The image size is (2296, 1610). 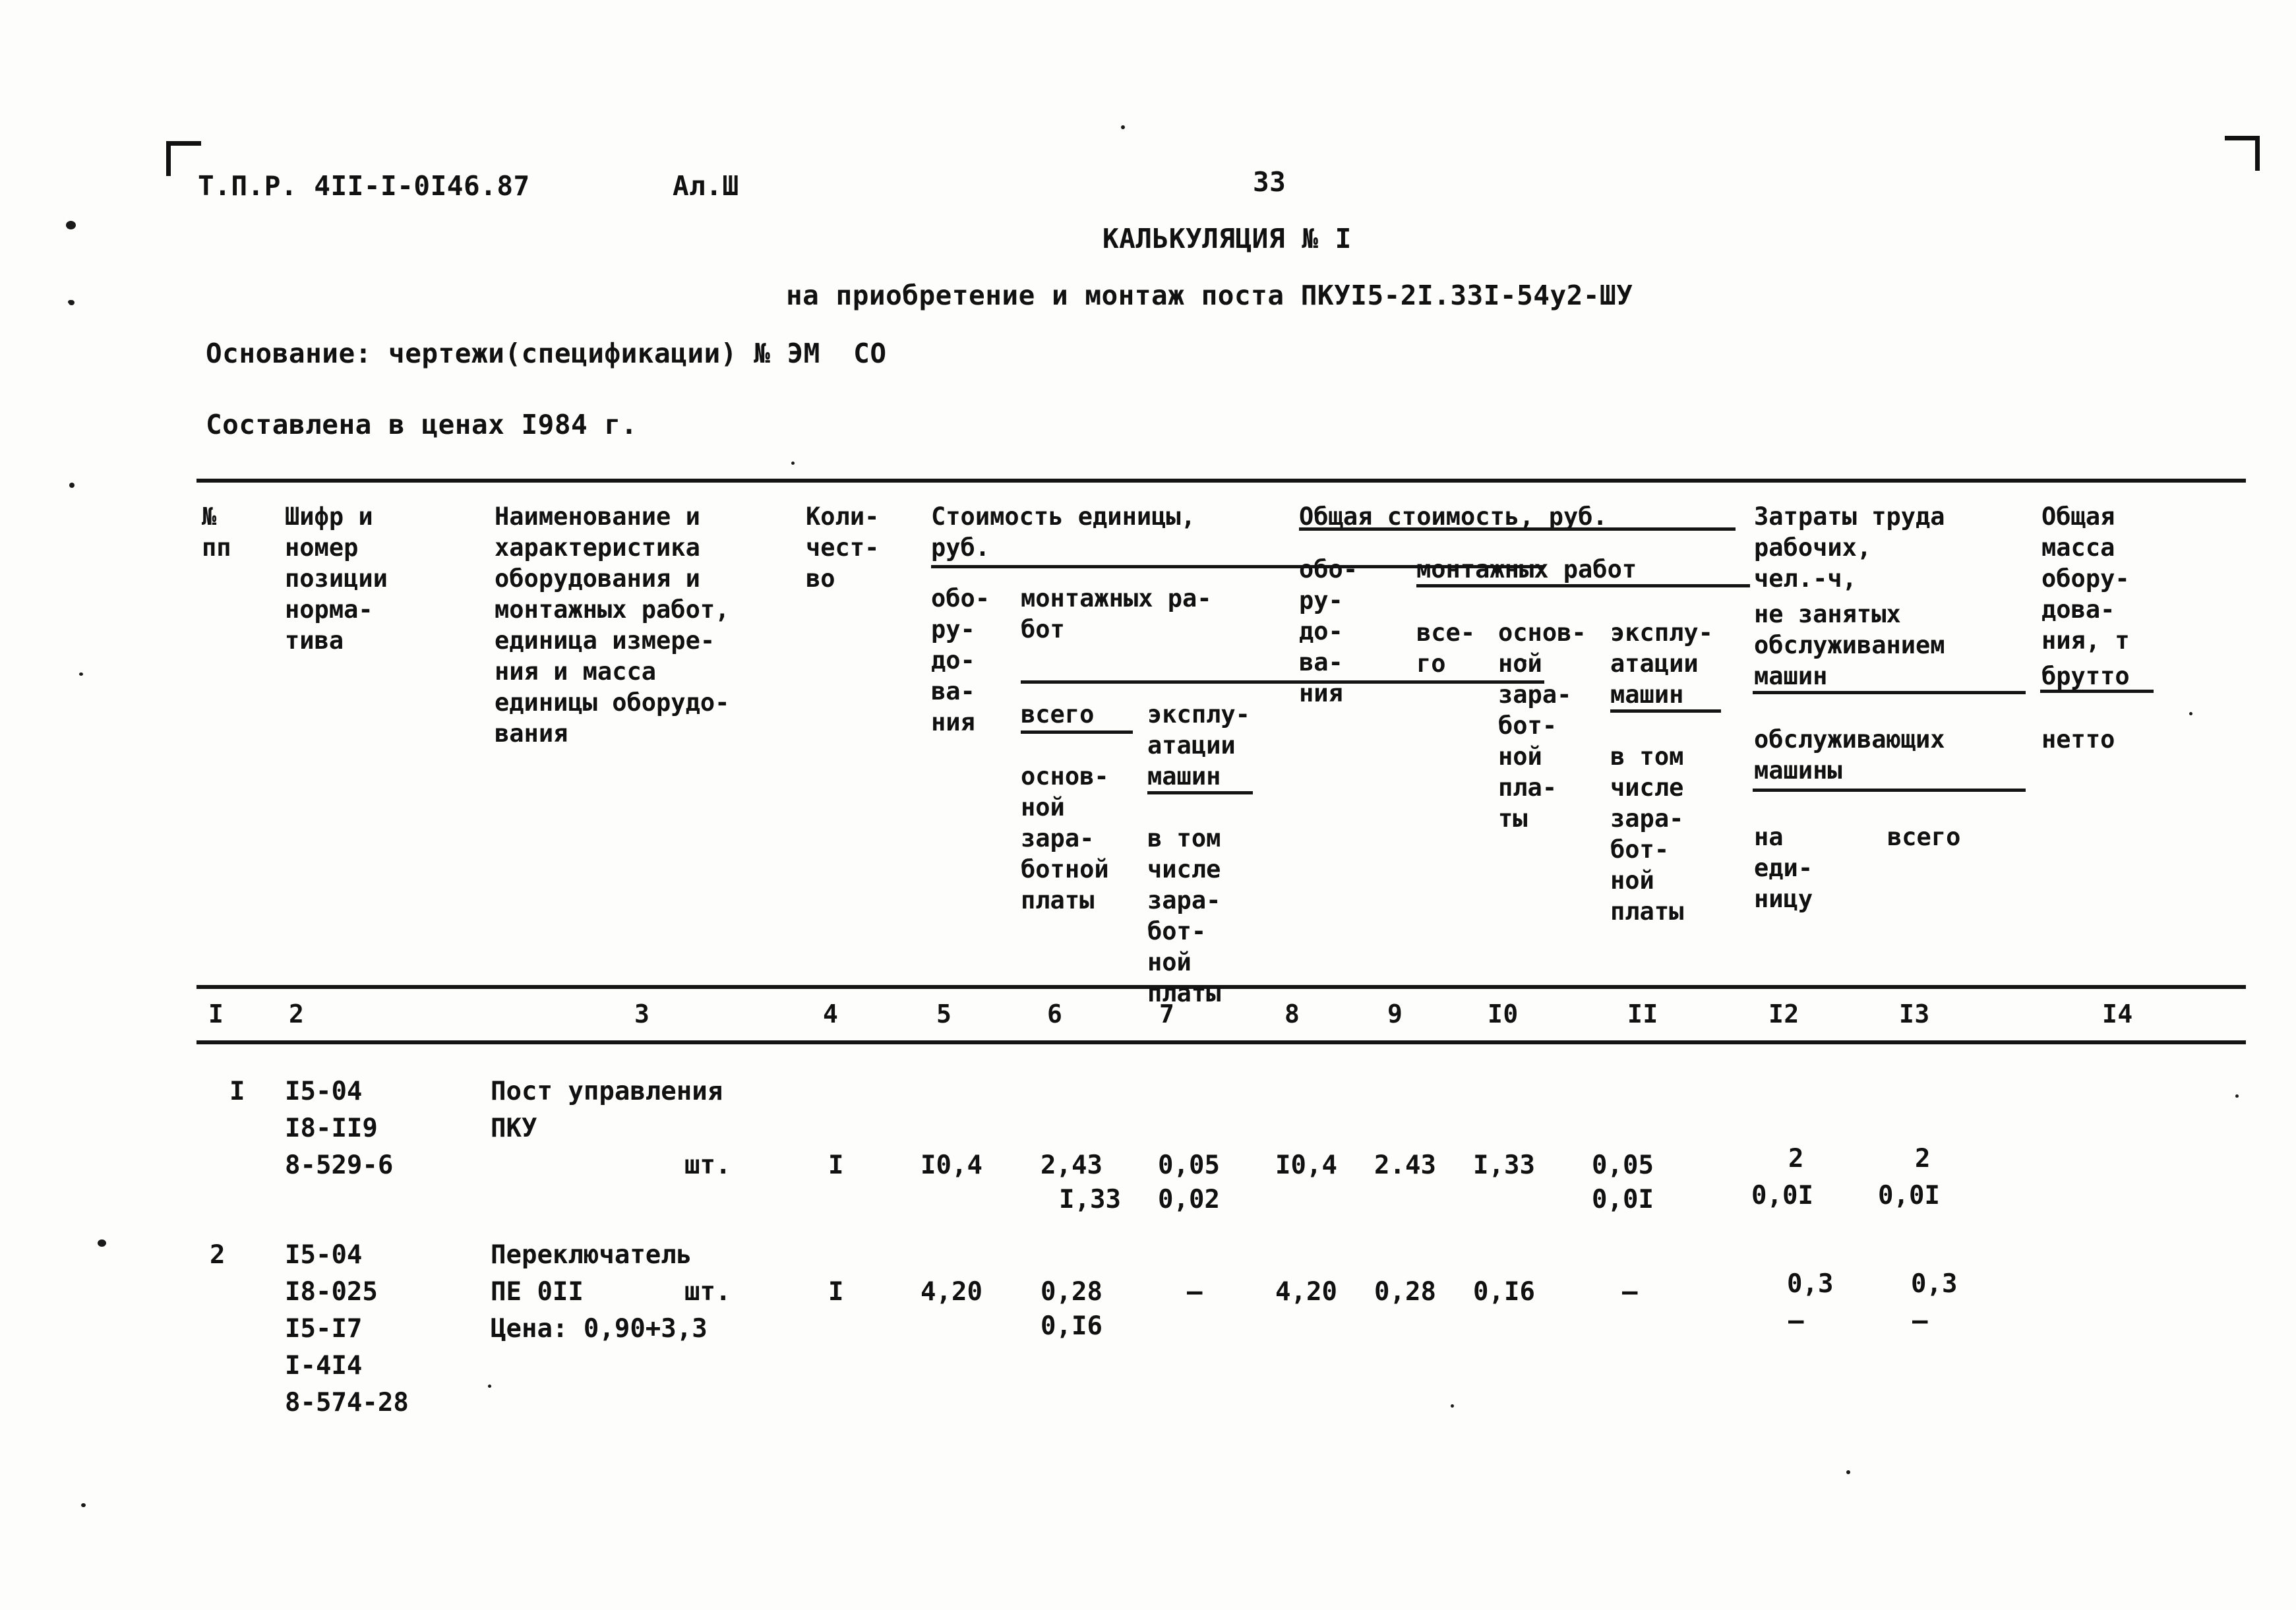 I want to click on header-underline-vsego, so click(x=1077, y=732).